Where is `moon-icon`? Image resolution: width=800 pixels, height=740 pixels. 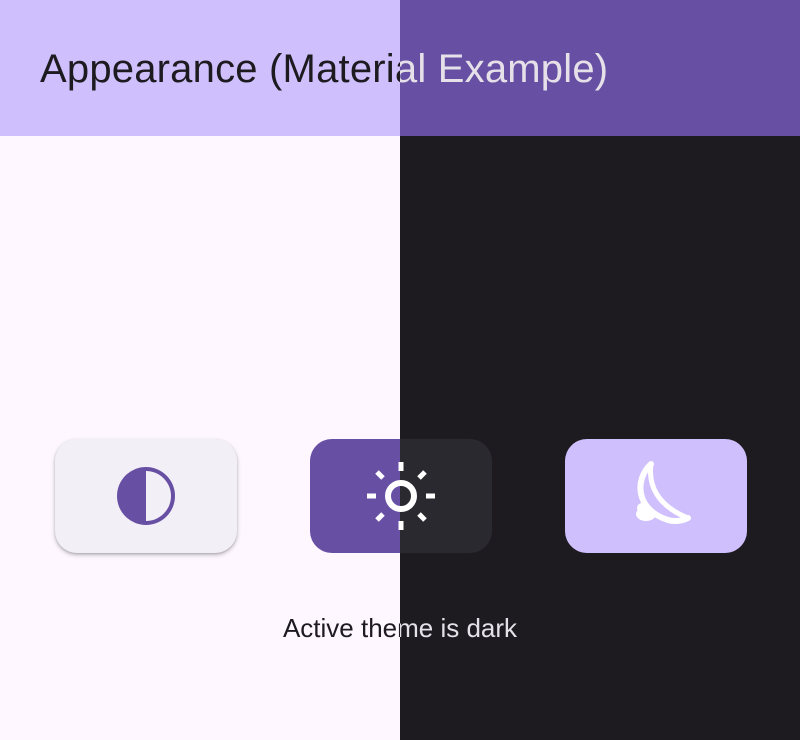 moon-icon is located at coordinates (663, 493).